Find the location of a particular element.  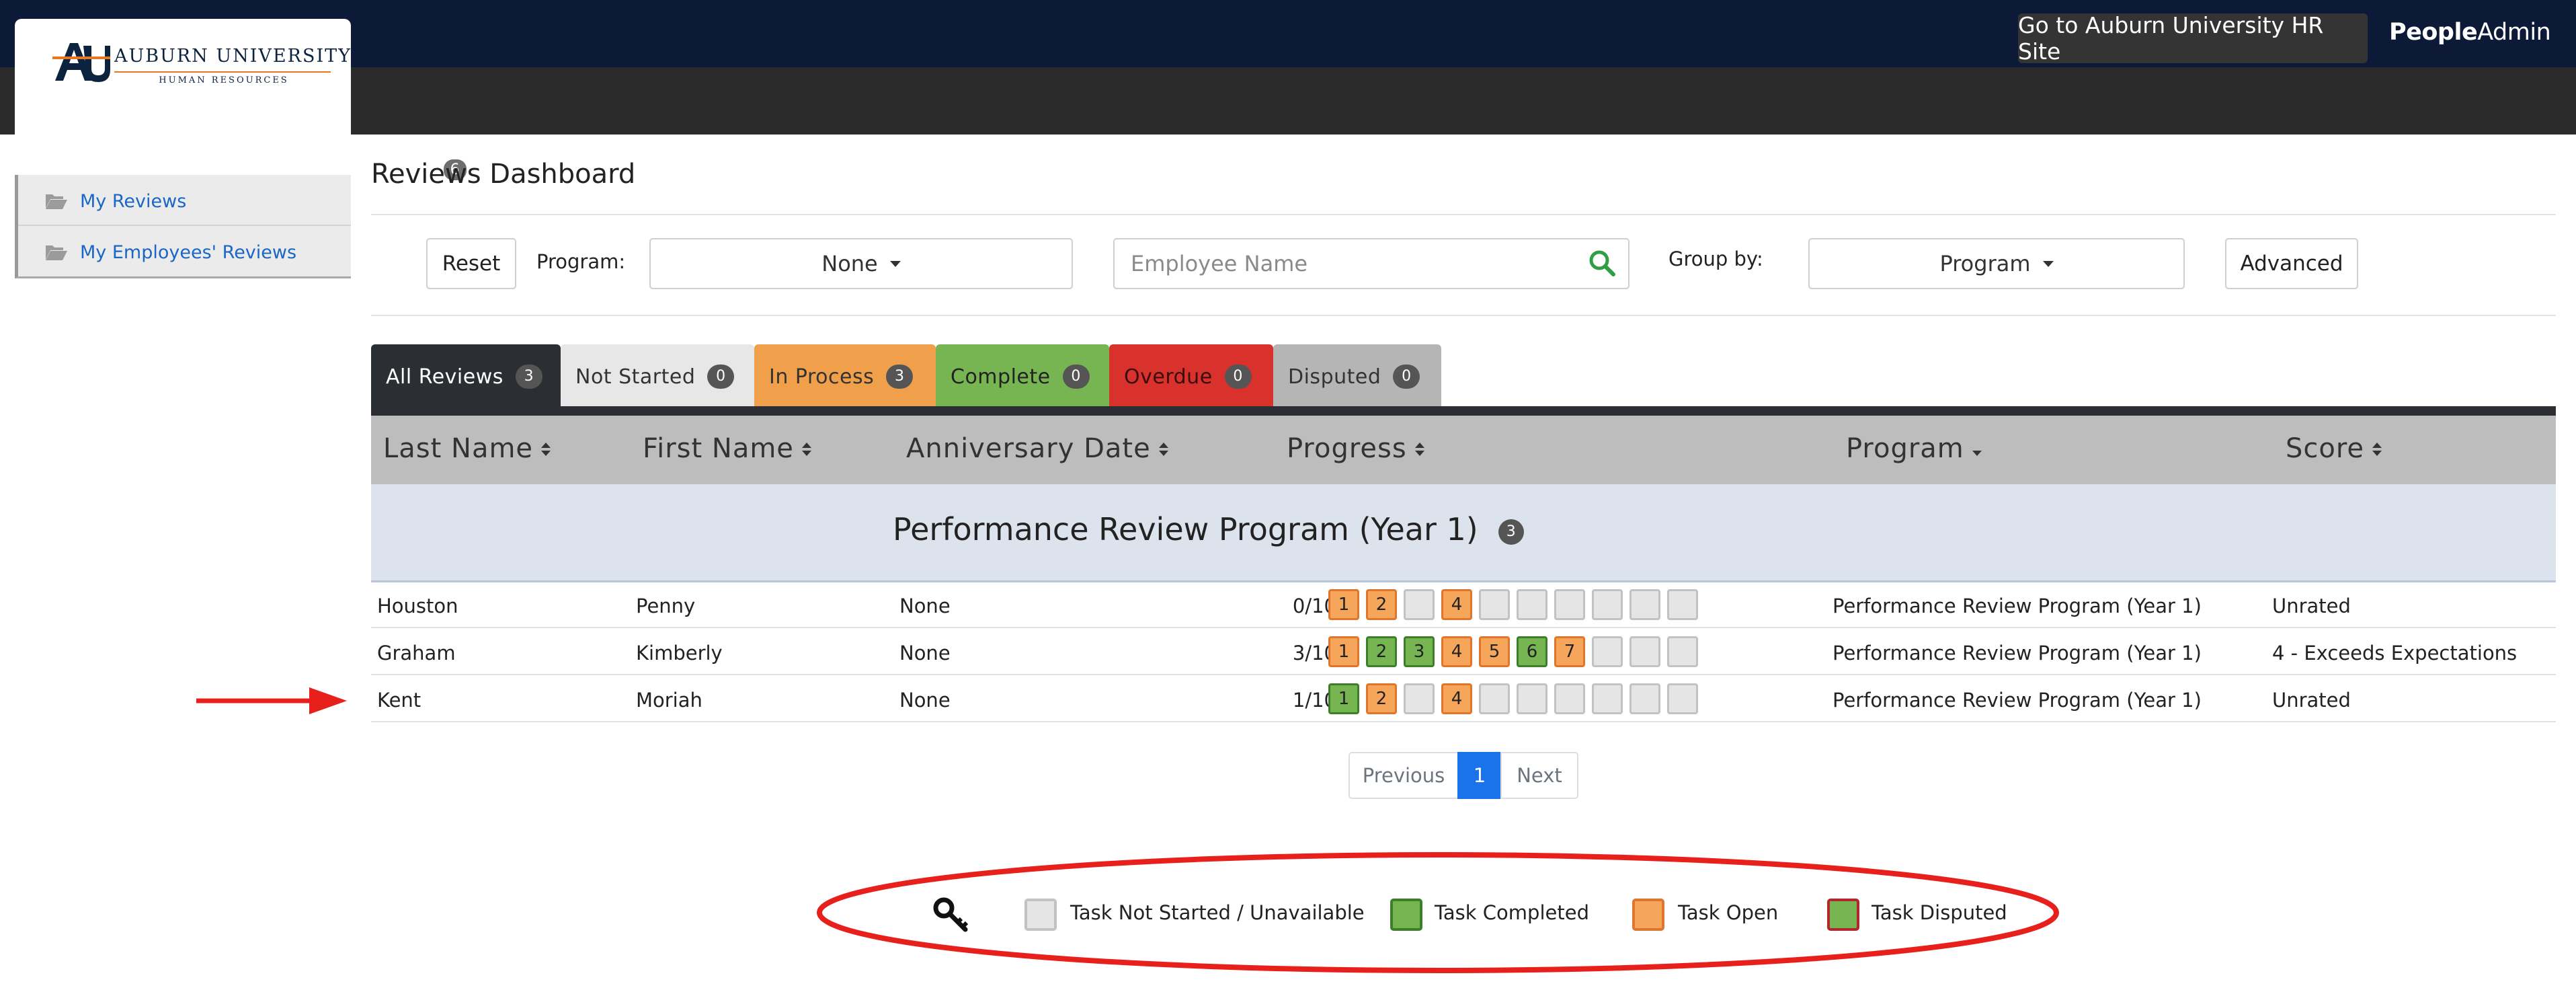

pagination-next: Next is located at coordinates (1539, 775).